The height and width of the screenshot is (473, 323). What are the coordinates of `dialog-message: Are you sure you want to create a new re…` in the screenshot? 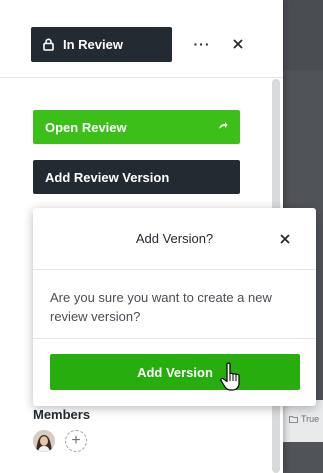 It's located at (161, 307).